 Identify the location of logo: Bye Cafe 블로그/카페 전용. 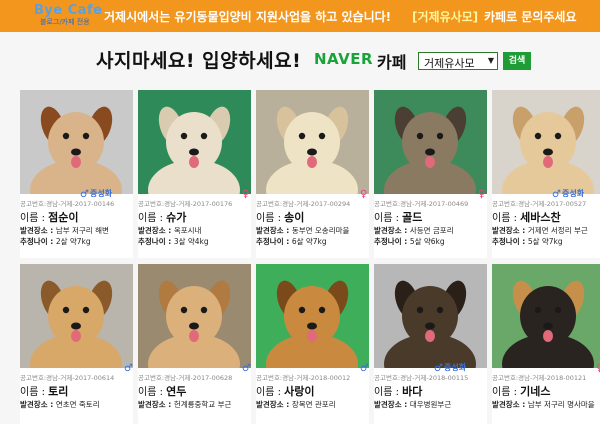
(68, 16).